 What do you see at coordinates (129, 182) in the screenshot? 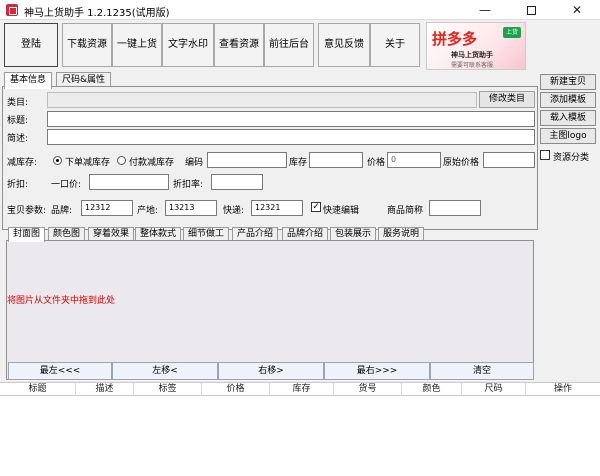
I see `fixed-price-input` at bounding box center [129, 182].